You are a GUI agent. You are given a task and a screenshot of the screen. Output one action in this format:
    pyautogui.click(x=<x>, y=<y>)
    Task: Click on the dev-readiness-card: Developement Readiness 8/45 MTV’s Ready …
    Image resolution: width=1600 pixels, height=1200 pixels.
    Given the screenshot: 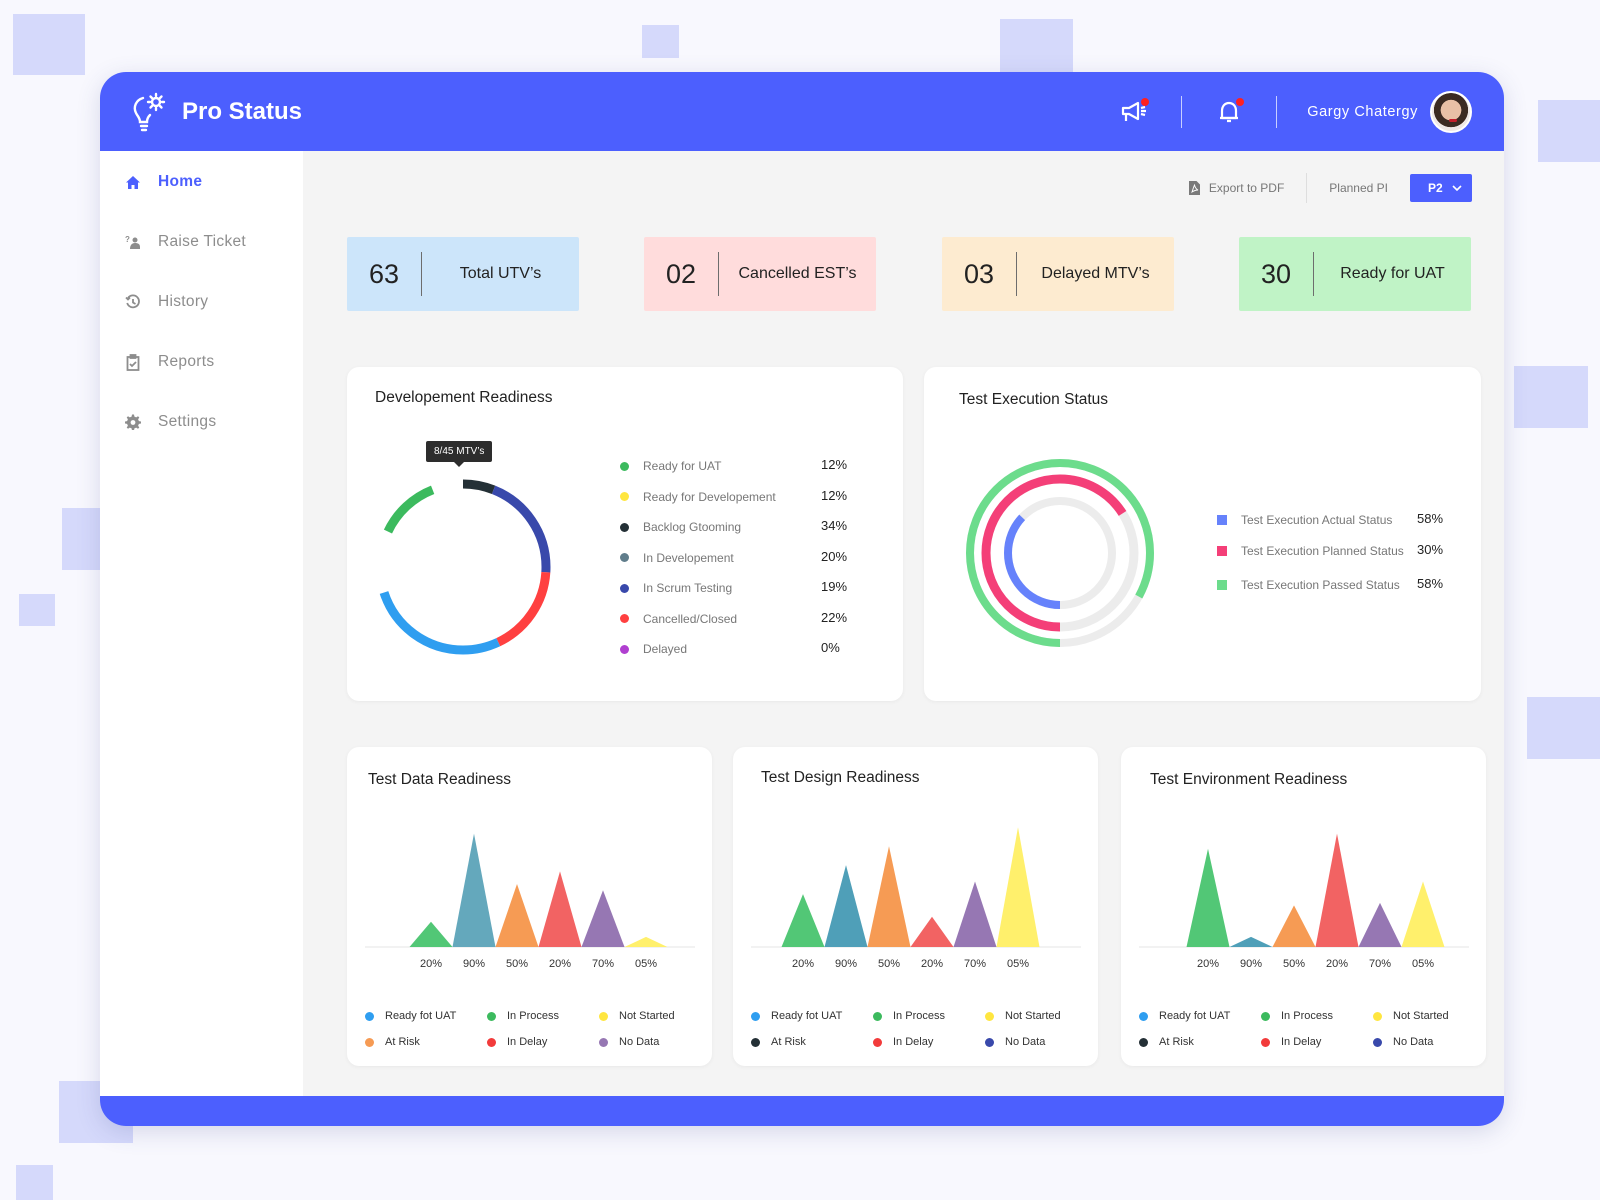 What is the action you would take?
    pyautogui.click(x=625, y=534)
    